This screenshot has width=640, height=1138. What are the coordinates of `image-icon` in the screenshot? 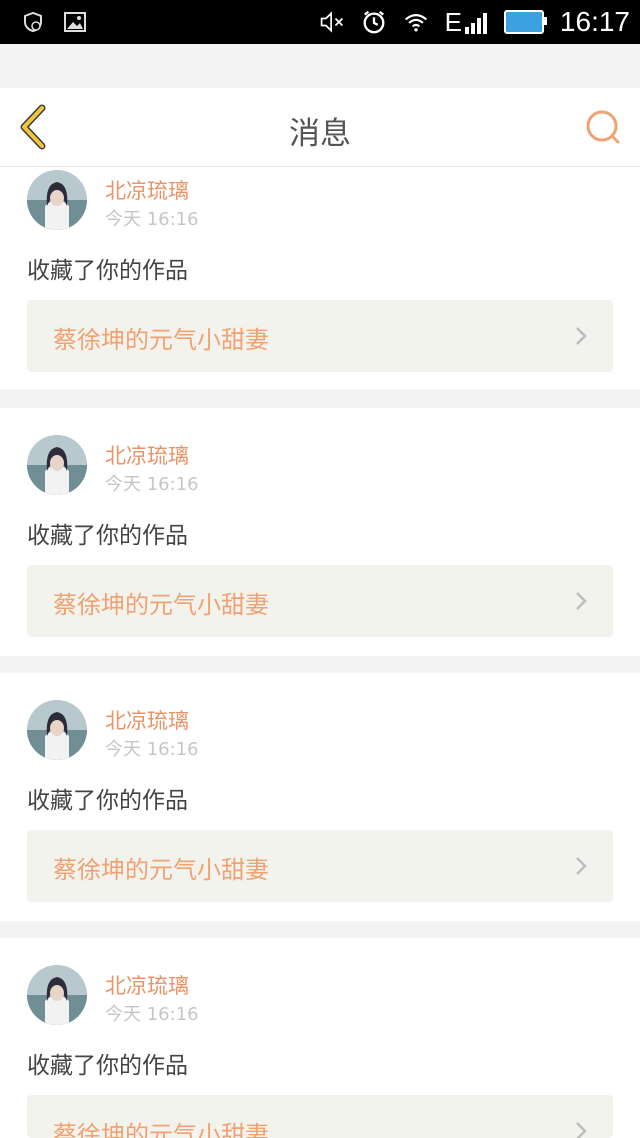 It's located at (75, 22).